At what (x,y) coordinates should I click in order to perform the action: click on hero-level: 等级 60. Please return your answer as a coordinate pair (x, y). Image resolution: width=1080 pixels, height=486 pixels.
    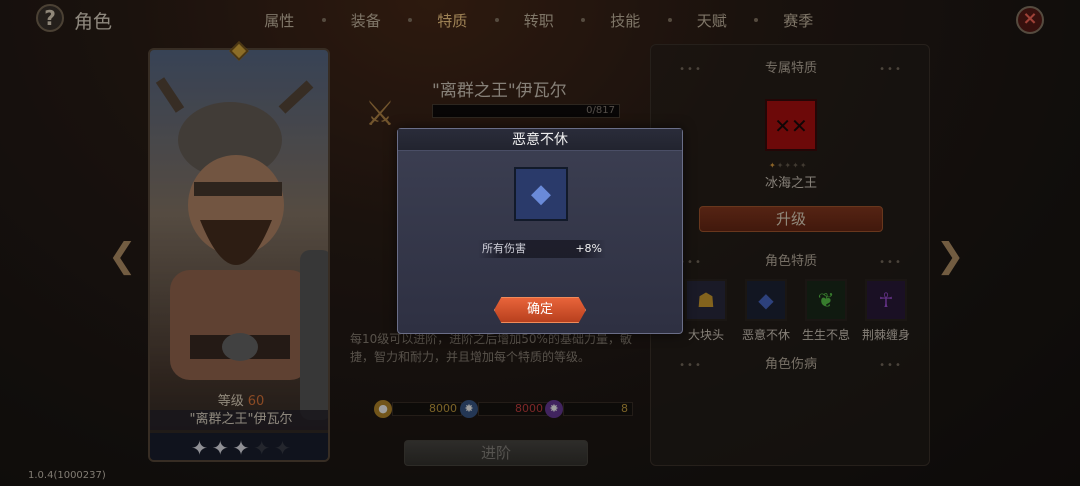
    Looking at the image, I should click on (239, 399).